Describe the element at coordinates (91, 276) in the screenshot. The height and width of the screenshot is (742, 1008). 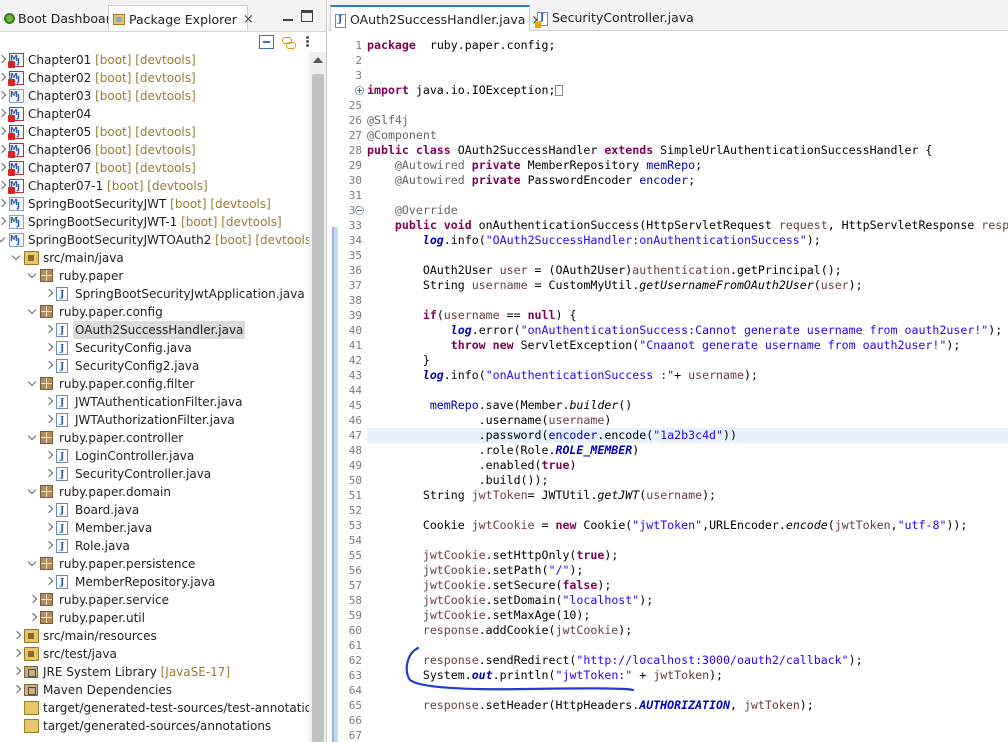
I see `tree-item-name: ruby.paper` at that location.